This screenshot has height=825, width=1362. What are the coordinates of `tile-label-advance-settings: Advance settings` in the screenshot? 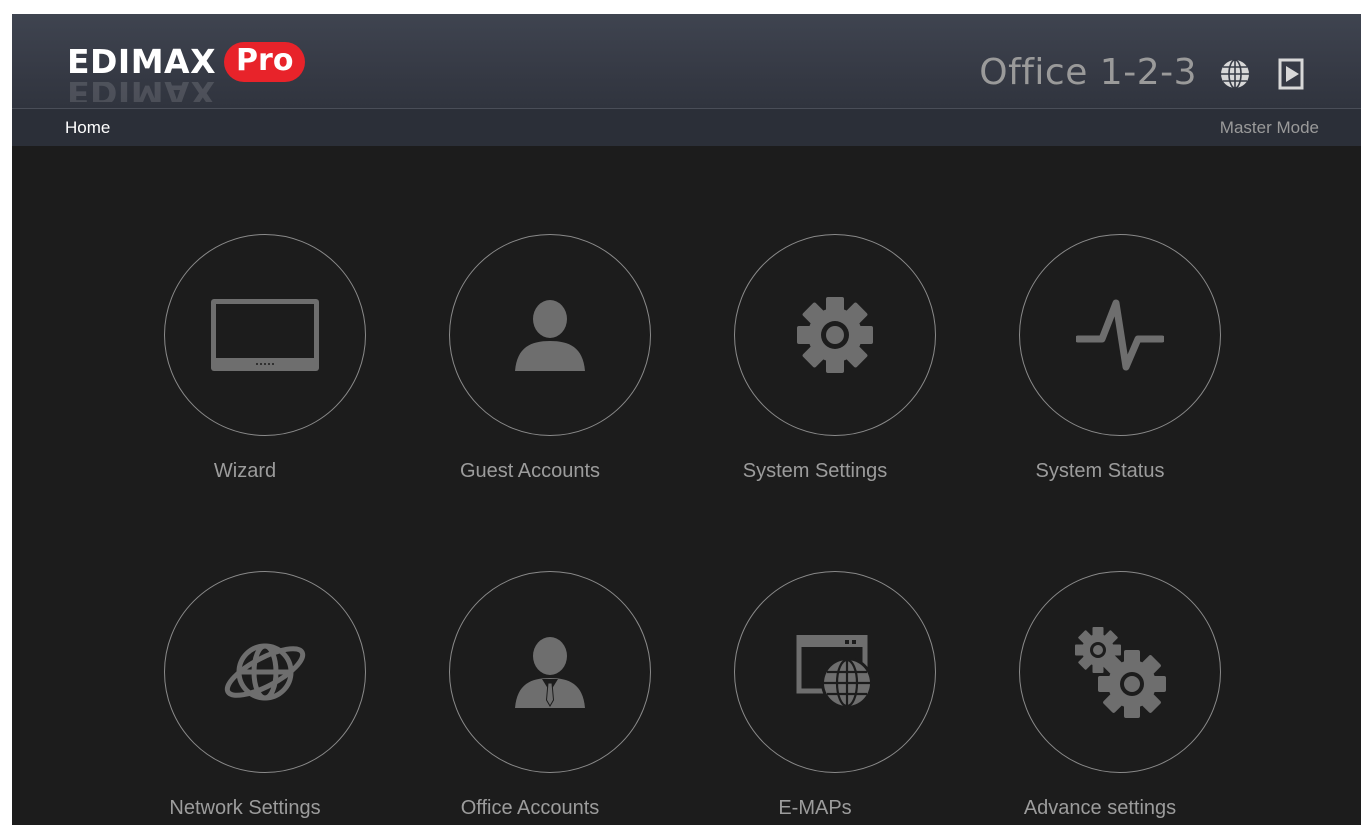 It's located at (1100, 808).